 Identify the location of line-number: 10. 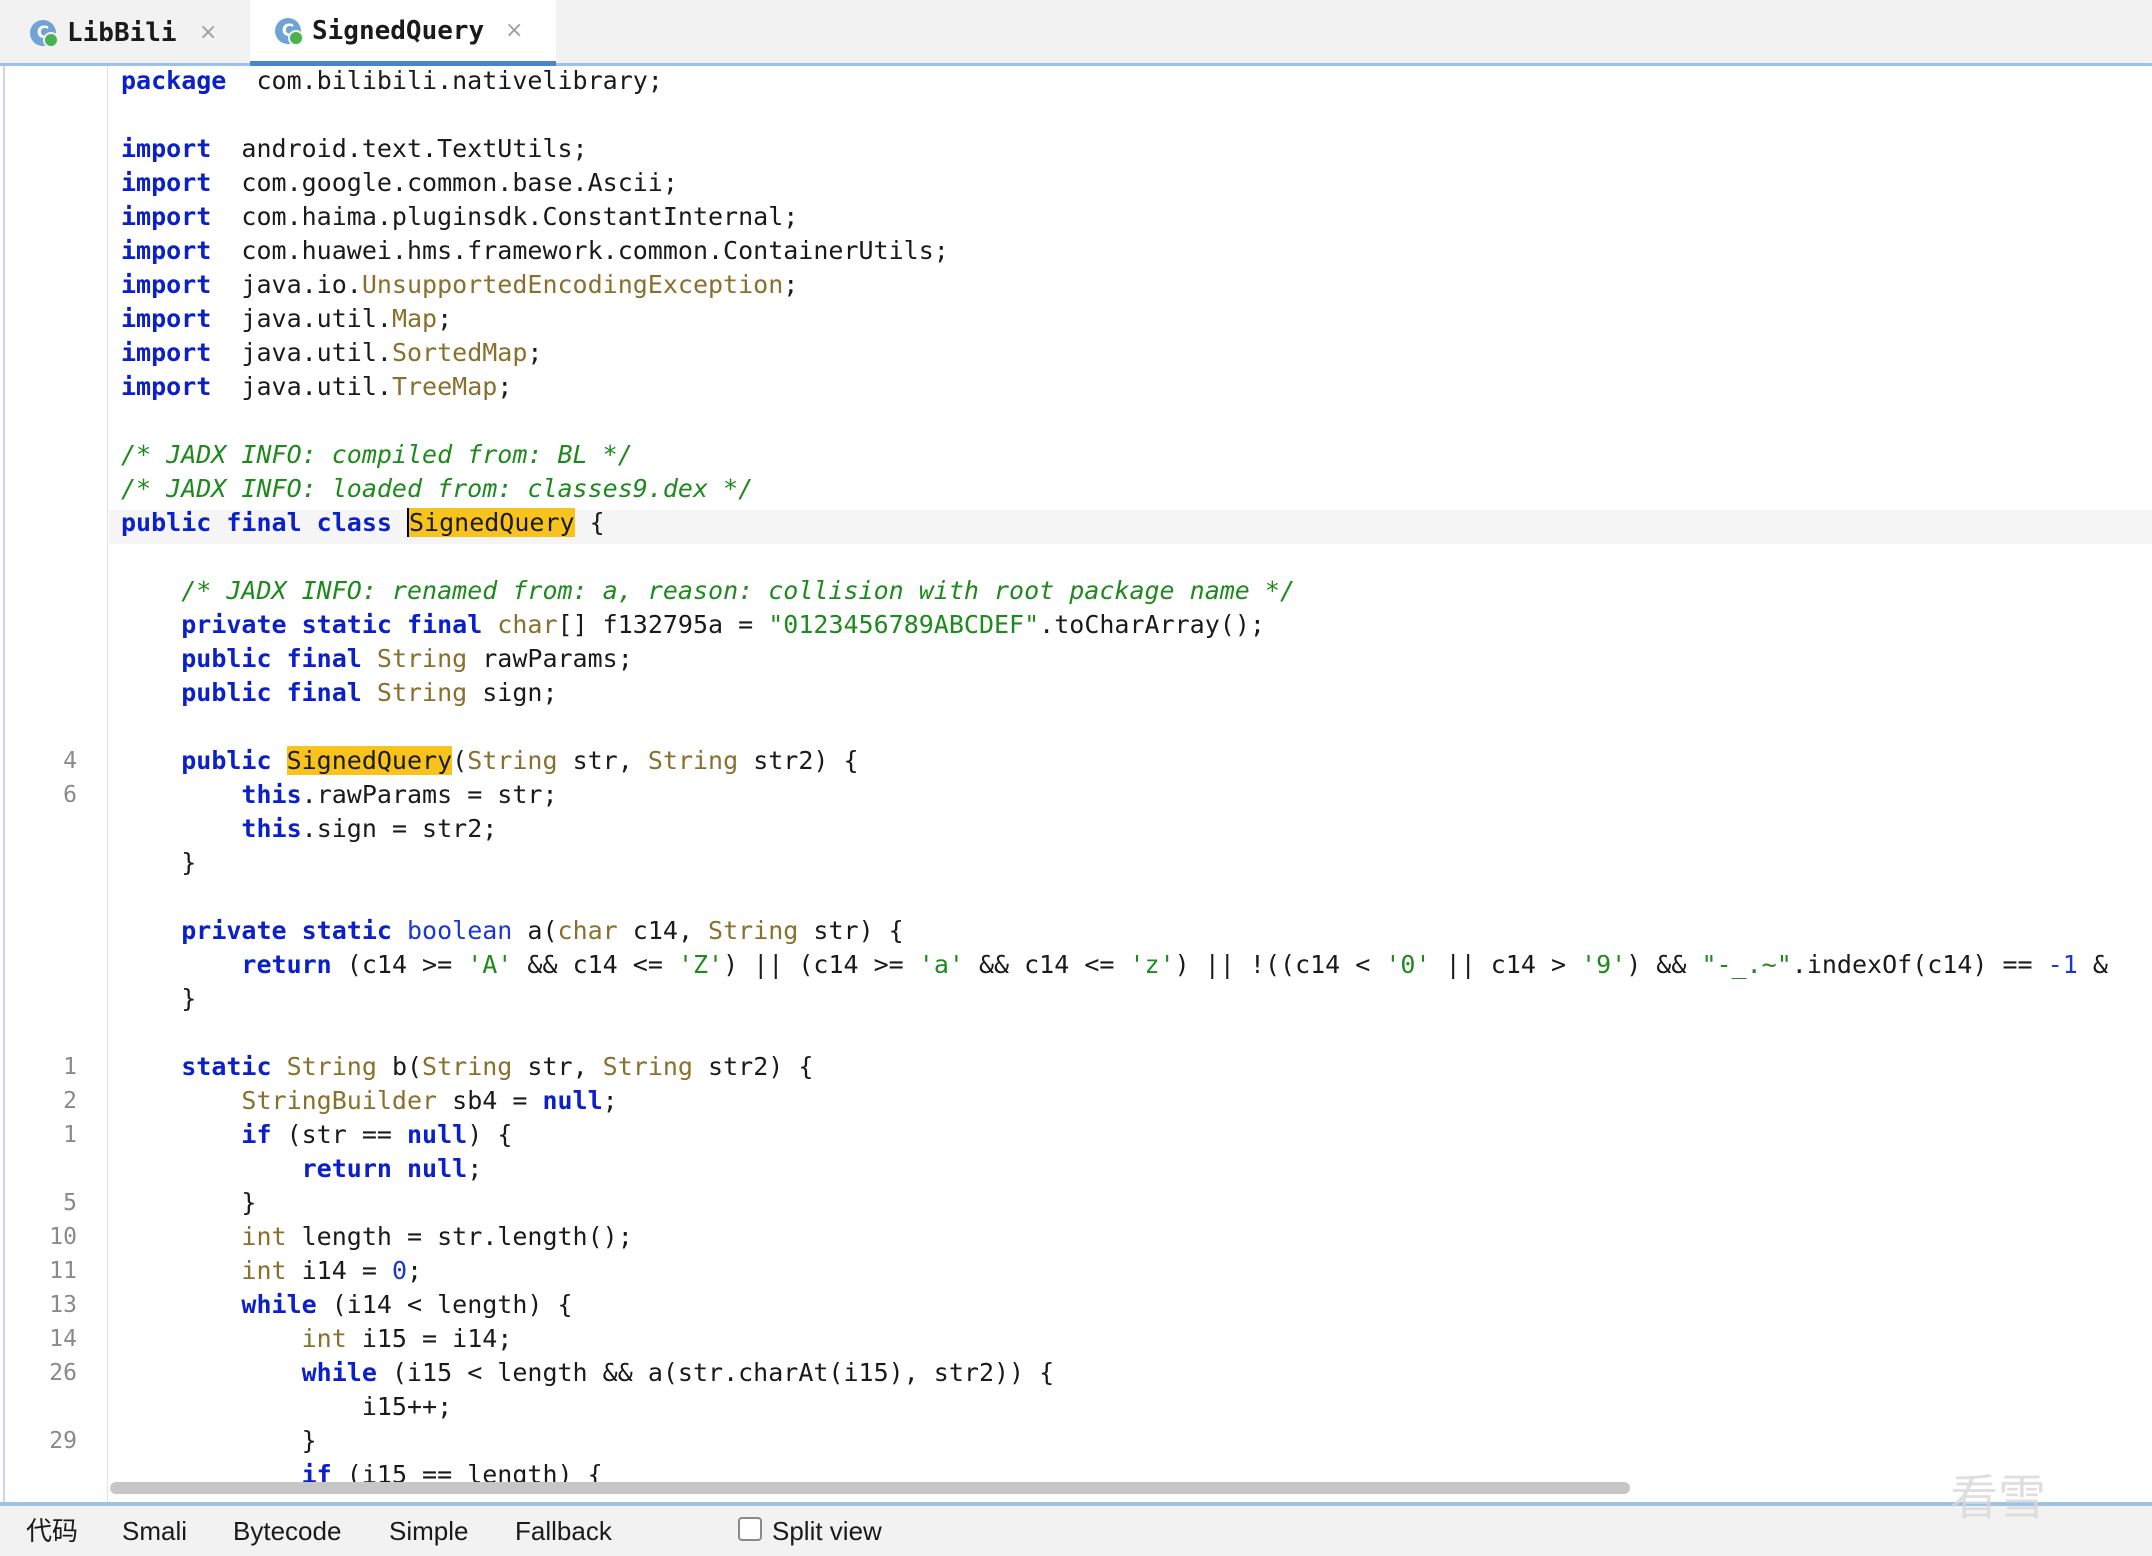
(63, 1237).